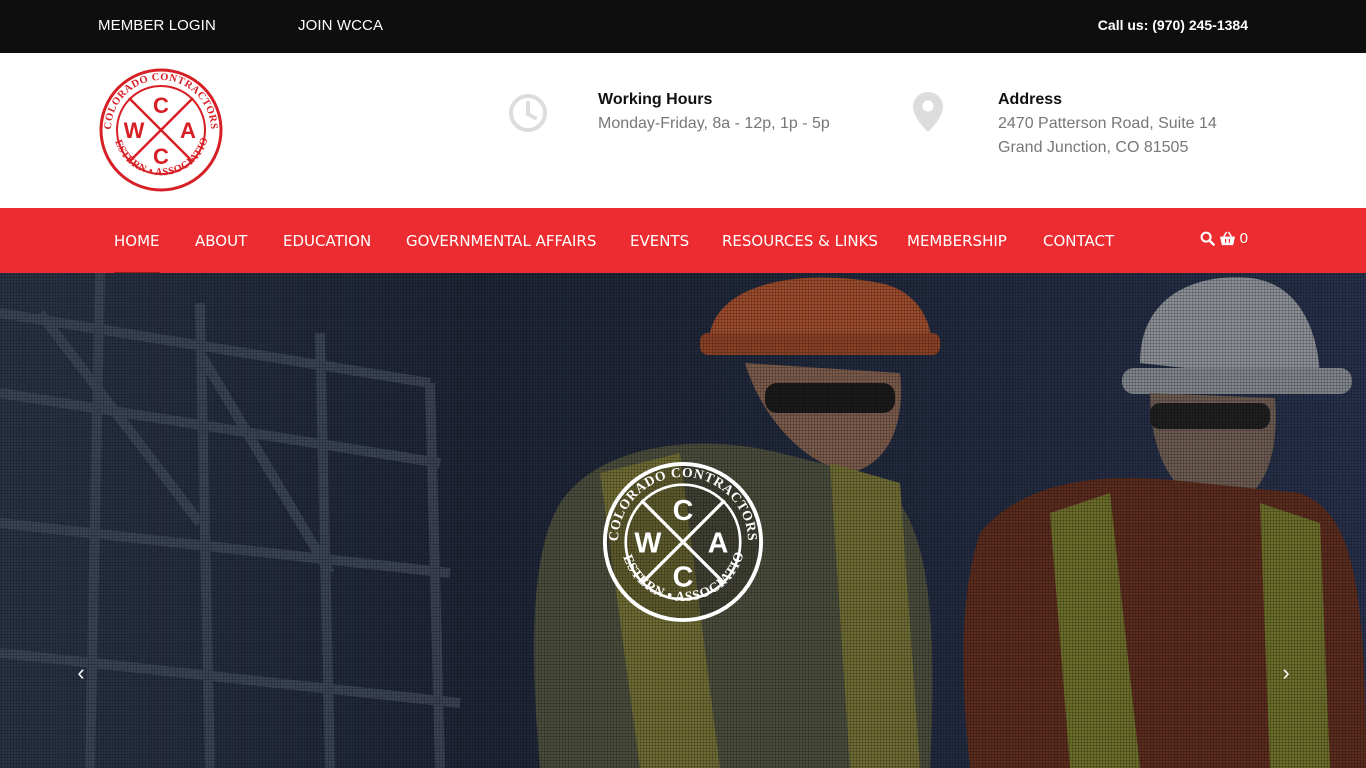 This screenshot has height=768, width=1366. Describe the element at coordinates (1078, 241) in the screenshot. I see `nav-contact: CONTACT` at that location.